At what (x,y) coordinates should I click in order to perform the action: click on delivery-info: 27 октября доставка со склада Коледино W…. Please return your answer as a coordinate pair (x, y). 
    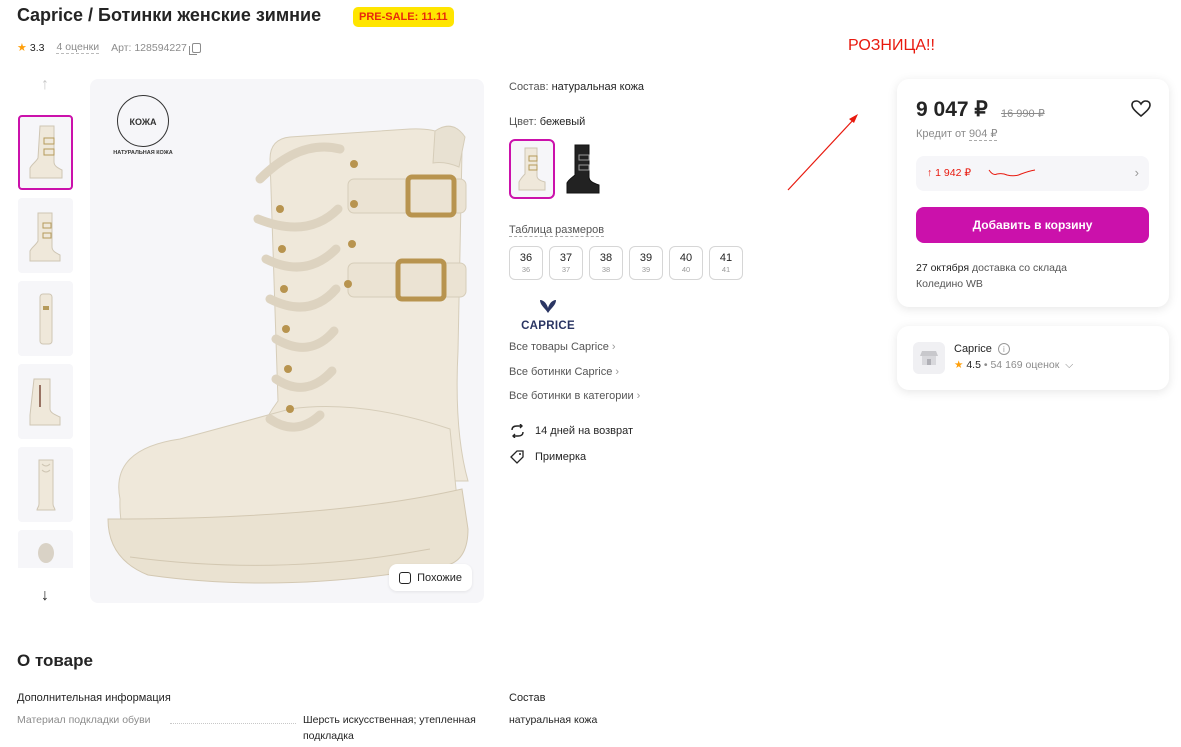
    Looking at the image, I should click on (991, 276).